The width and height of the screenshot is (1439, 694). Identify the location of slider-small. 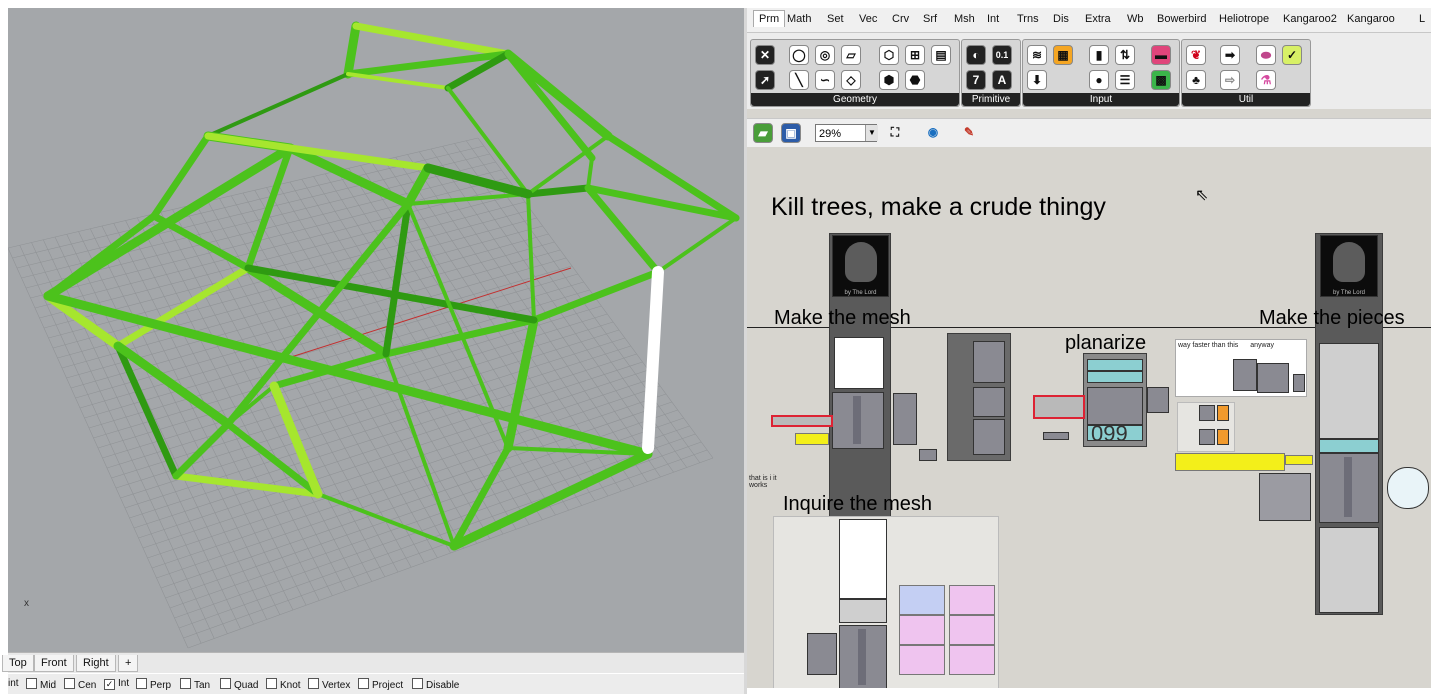
(1056, 436).